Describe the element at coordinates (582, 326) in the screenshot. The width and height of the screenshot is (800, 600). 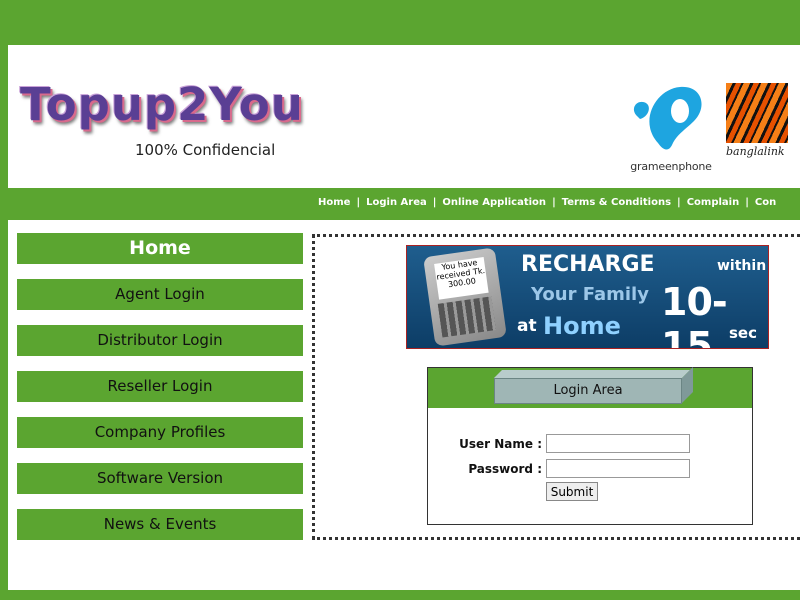
I see `banner-home: Home` at that location.